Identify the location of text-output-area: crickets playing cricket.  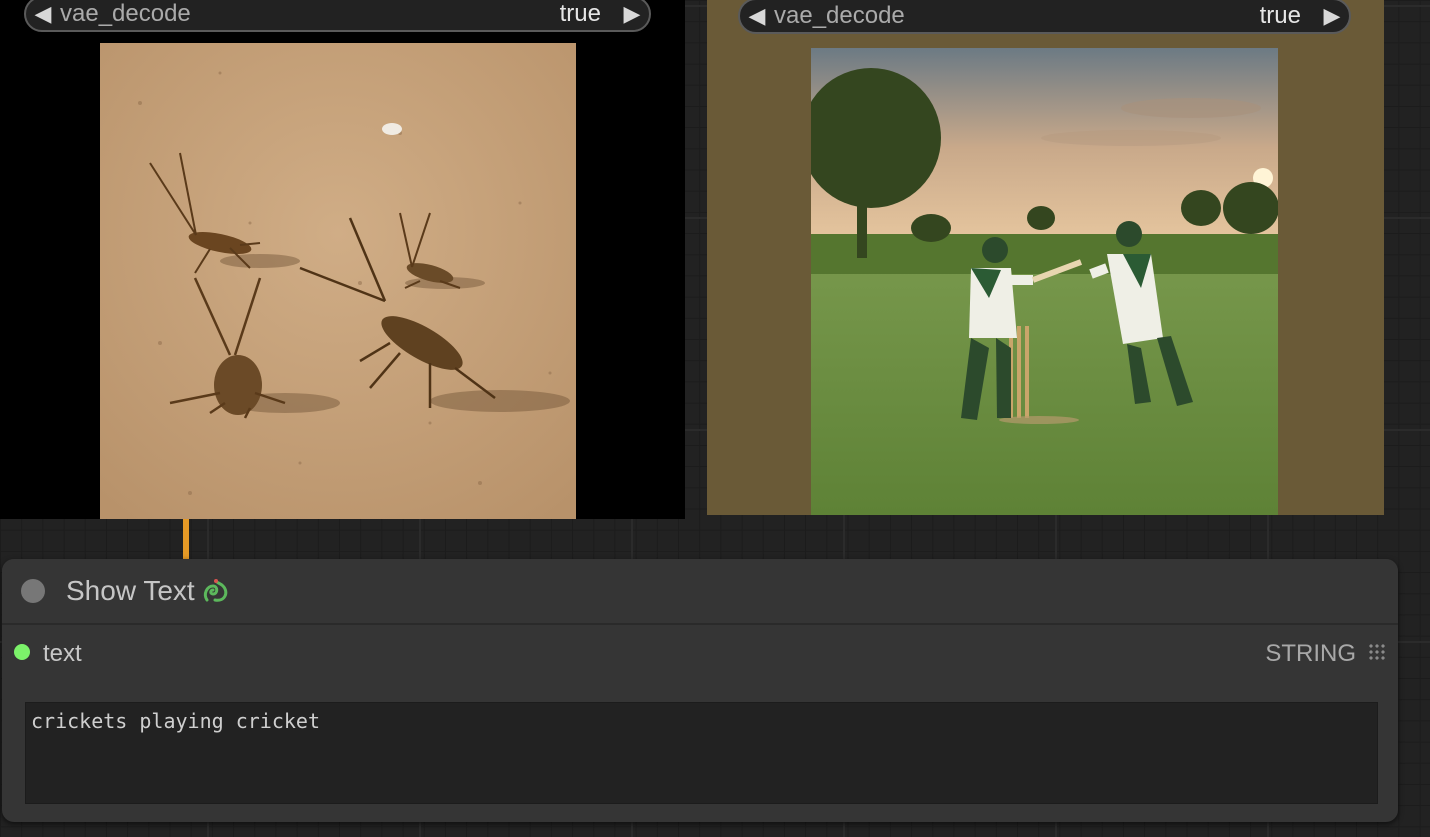
(701, 753).